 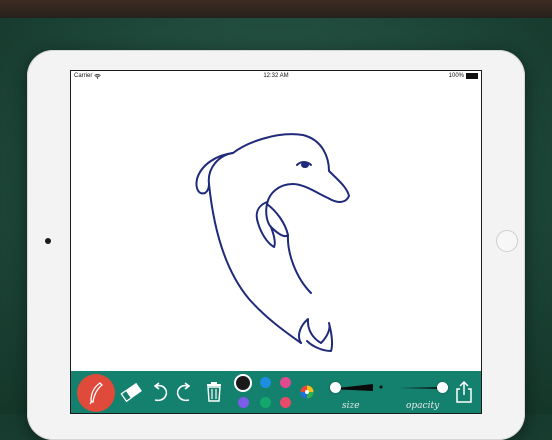 I want to click on redo-button, so click(x=184, y=392).